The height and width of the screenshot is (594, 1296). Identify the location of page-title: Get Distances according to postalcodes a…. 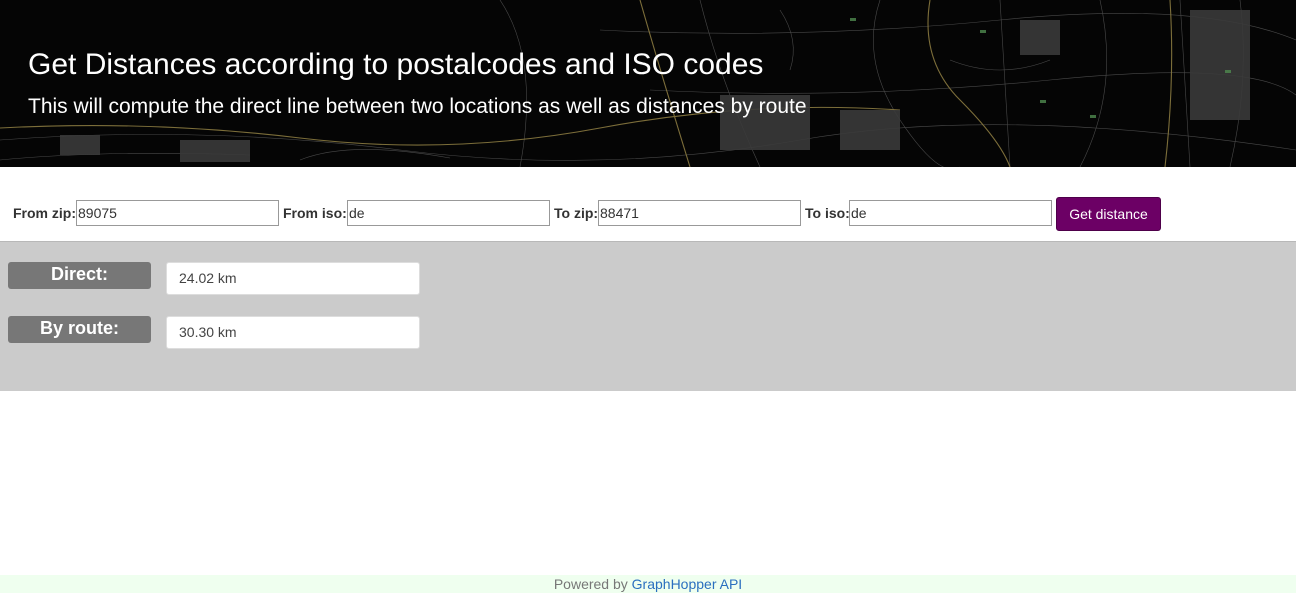
(396, 64).